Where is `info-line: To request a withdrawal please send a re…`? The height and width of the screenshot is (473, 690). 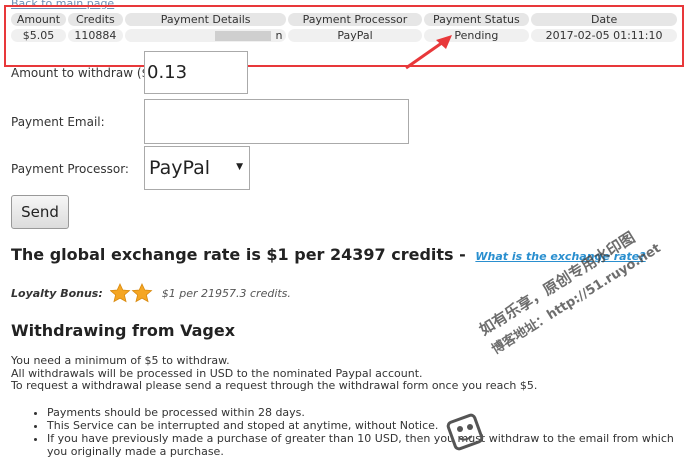
info-line: To request a withdrawal please send a re… is located at coordinates (274, 385).